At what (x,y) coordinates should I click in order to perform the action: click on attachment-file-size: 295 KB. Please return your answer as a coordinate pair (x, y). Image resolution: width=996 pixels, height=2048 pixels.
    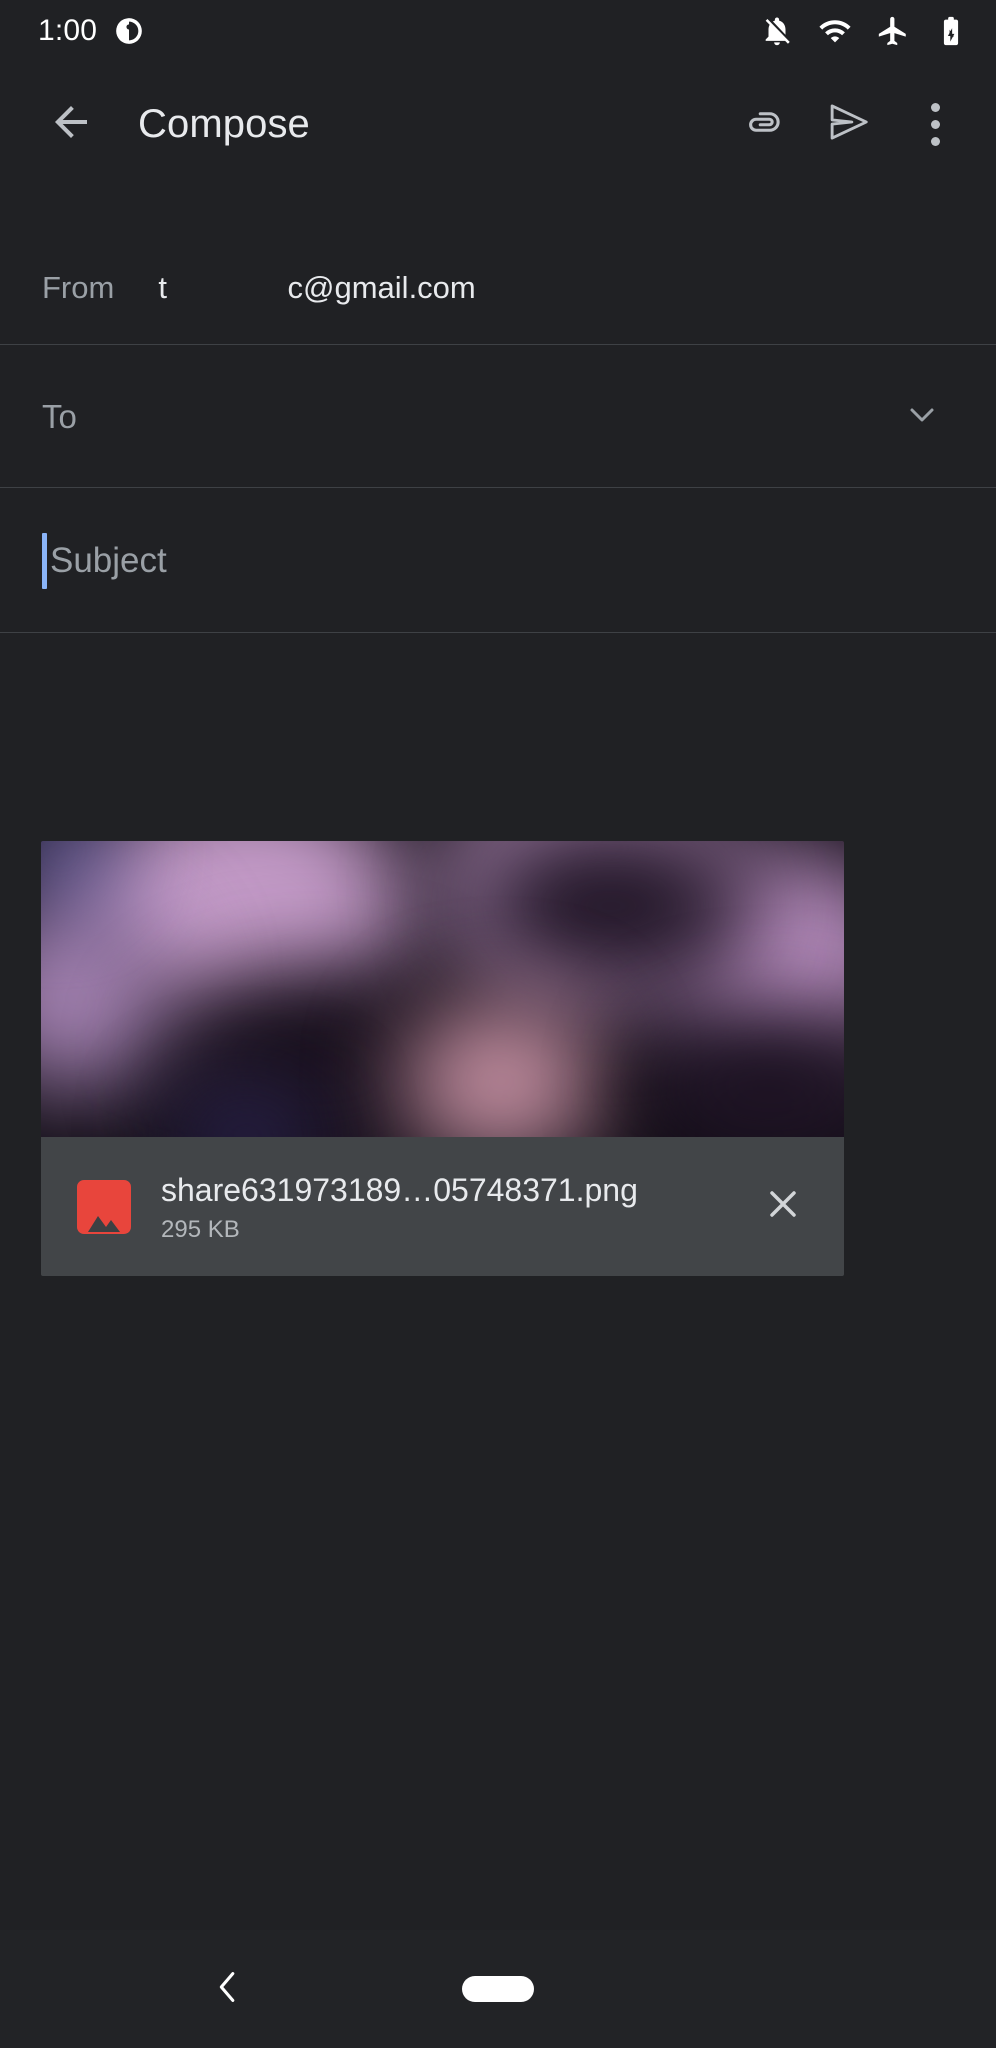
    Looking at the image, I should click on (200, 1229).